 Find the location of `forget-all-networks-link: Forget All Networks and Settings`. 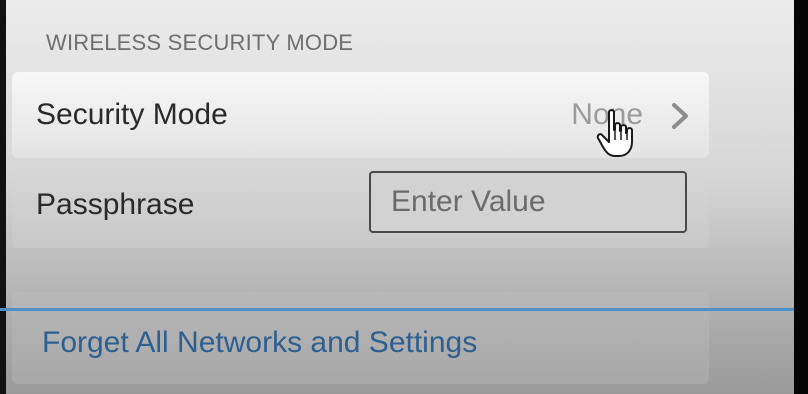

forget-all-networks-link: Forget All Networks and Settings is located at coordinates (259, 343).